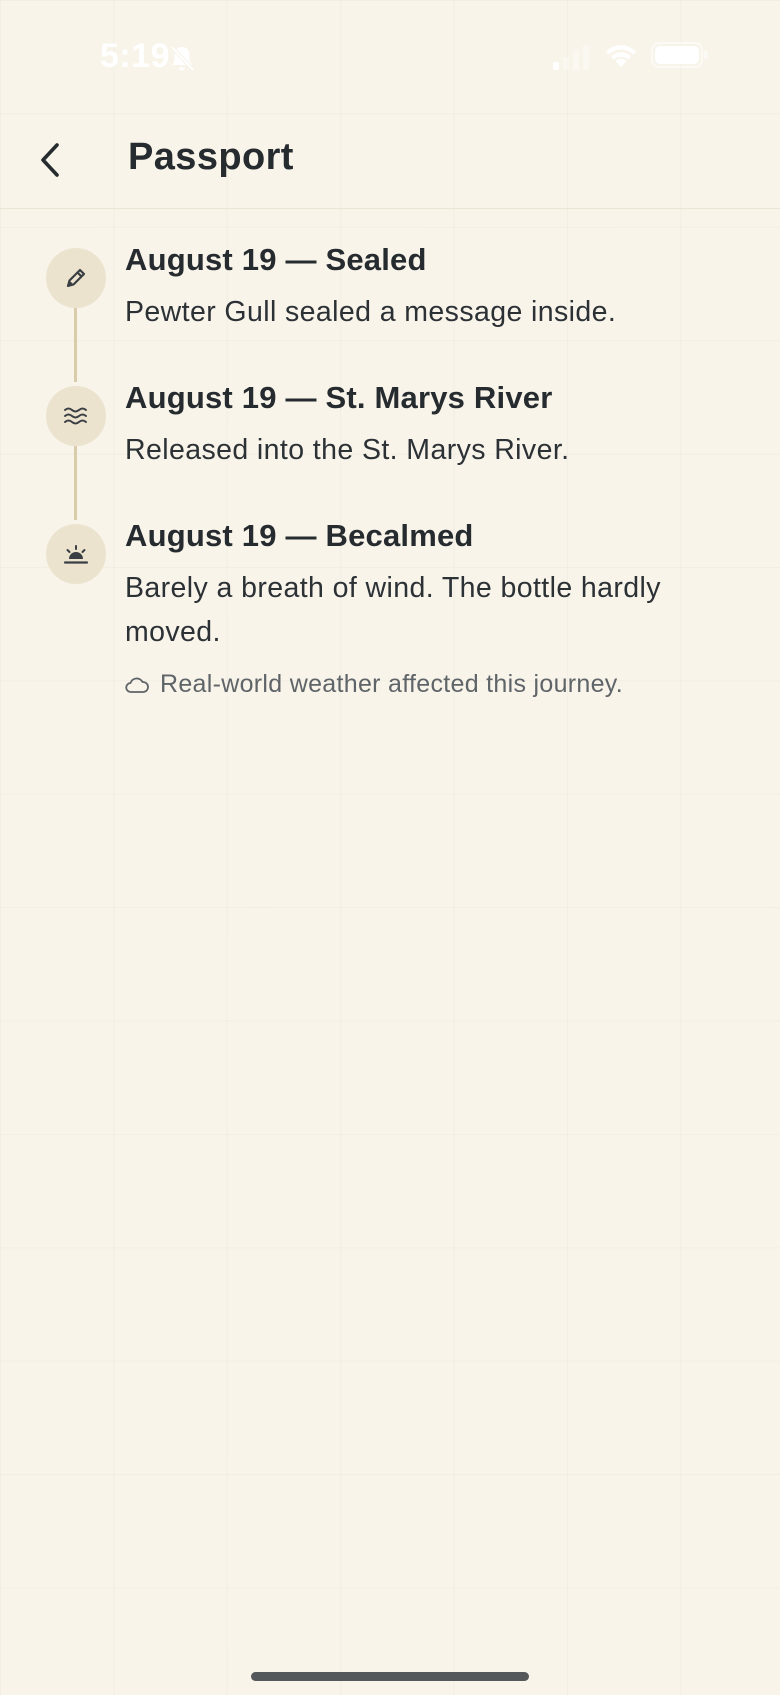  Describe the element at coordinates (680, 55) in the screenshot. I see `battery-icon` at that location.